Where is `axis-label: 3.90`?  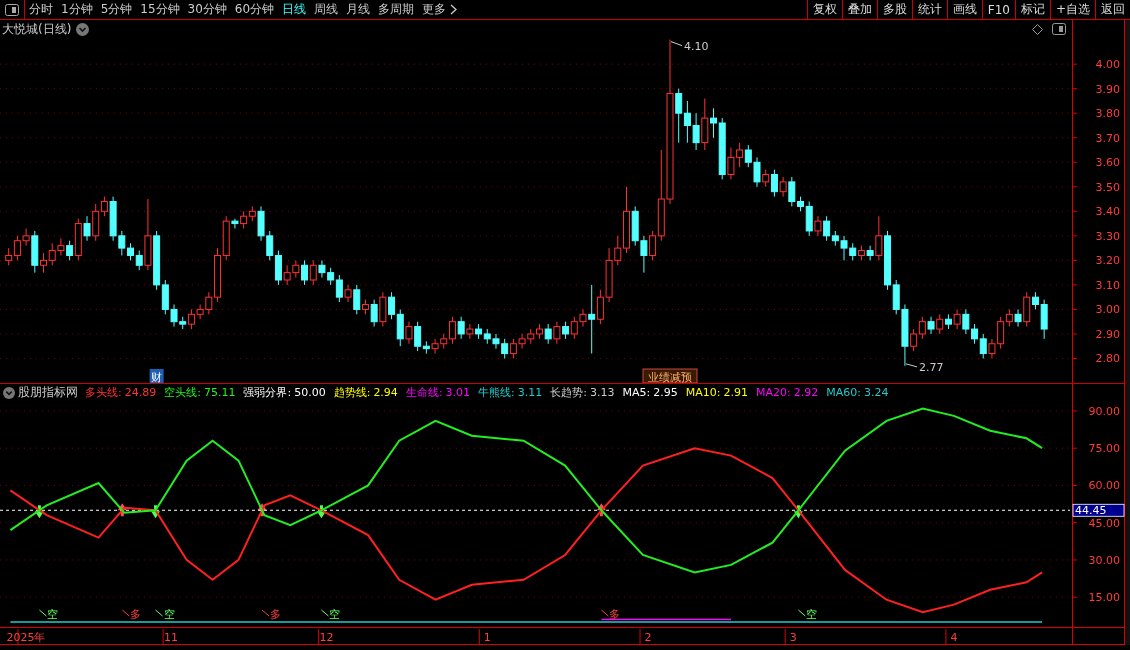 axis-label: 3.90 is located at coordinates (1107, 89).